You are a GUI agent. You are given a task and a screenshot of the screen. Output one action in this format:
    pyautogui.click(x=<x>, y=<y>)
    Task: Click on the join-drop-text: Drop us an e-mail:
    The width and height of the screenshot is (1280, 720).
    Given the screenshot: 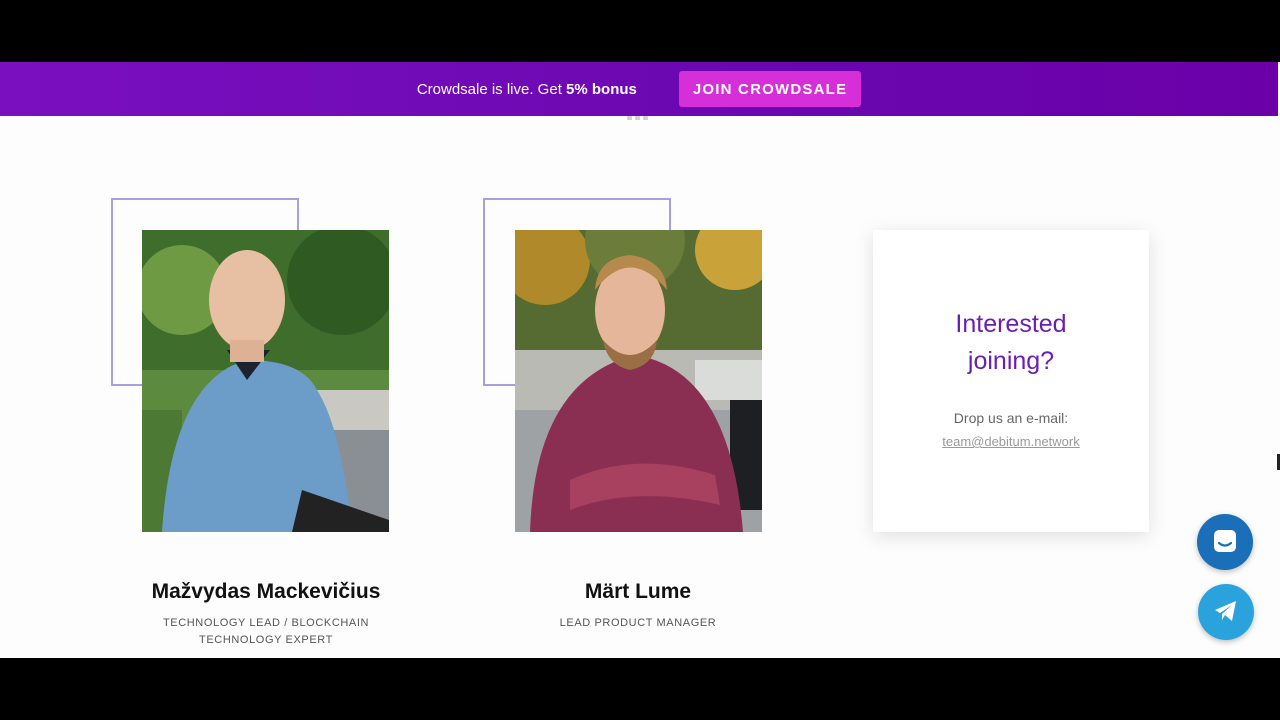 What is the action you would take?
    pyautogui.click(x=1011, y=418)
    